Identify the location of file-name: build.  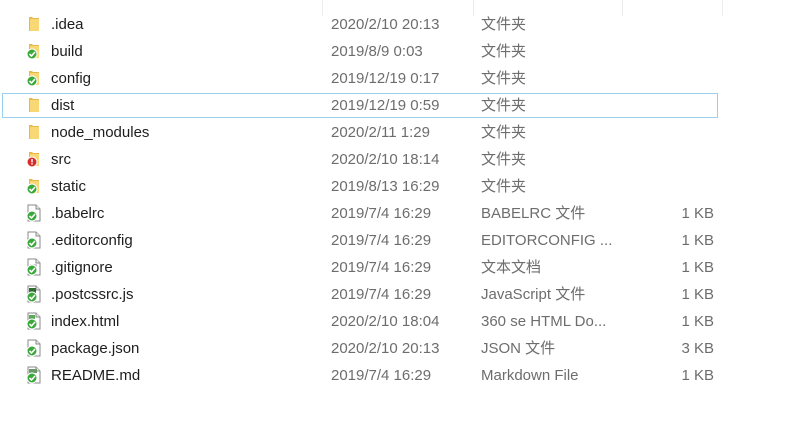
(67, 51).